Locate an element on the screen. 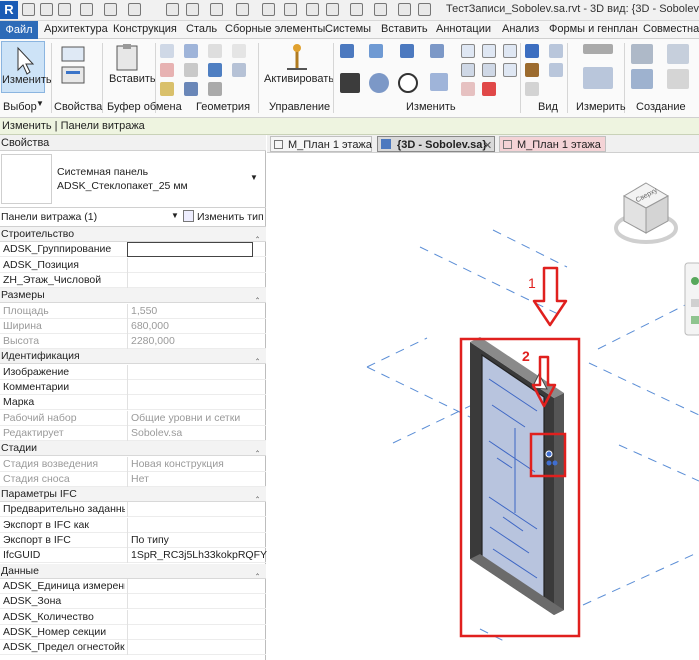 The image size is (699, 660). tab-massing-site: Формы и генплан is located at coordinates (593, 29).